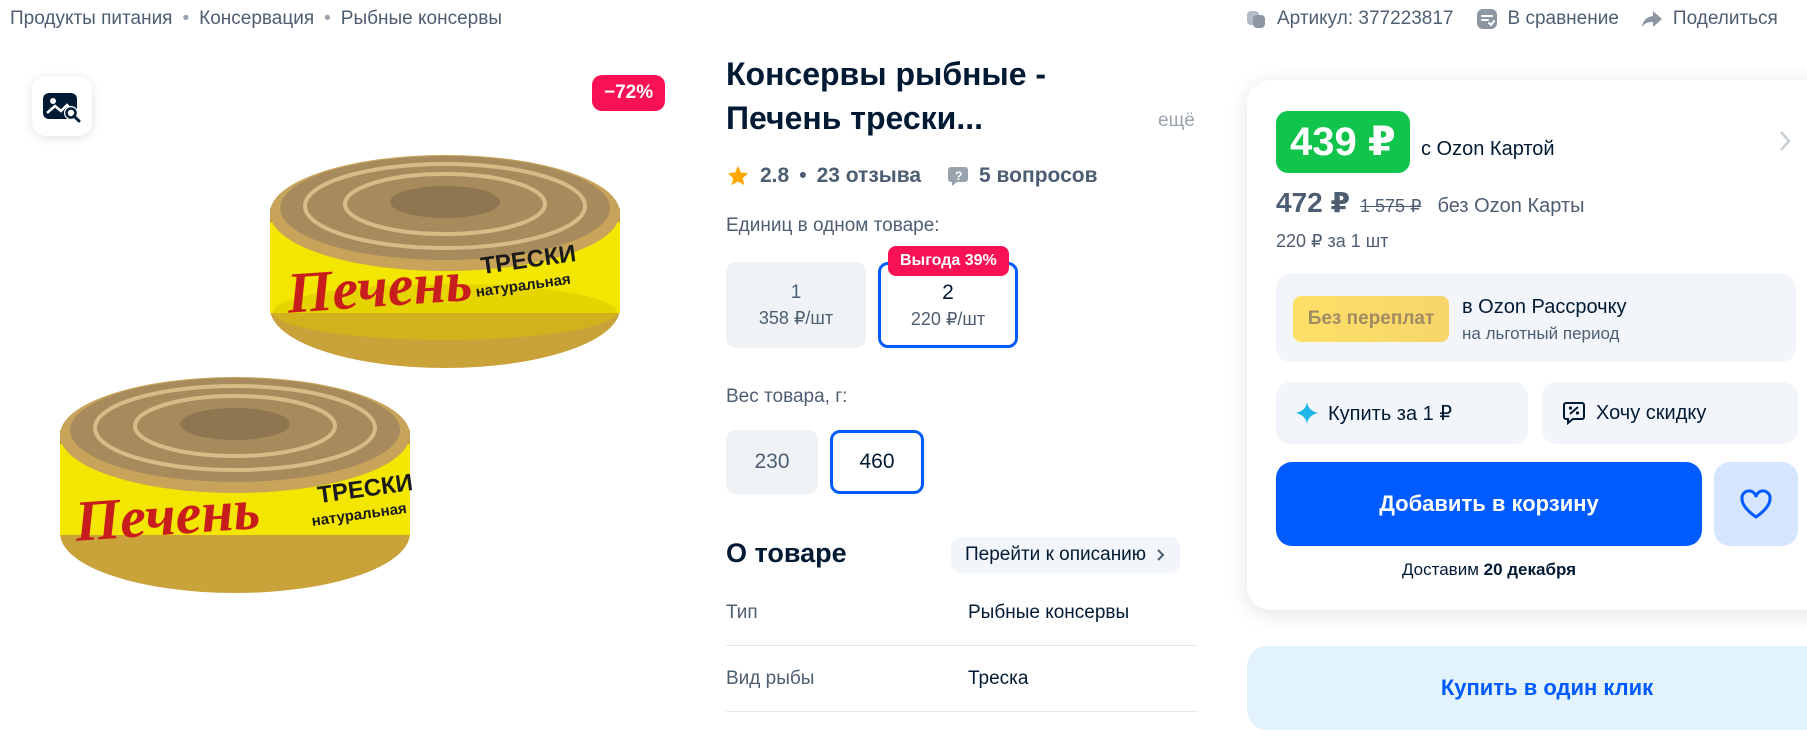  Describe the element at coordinates (772, 462) in the screenshot. I see `weight-option-230: 230` at that location.